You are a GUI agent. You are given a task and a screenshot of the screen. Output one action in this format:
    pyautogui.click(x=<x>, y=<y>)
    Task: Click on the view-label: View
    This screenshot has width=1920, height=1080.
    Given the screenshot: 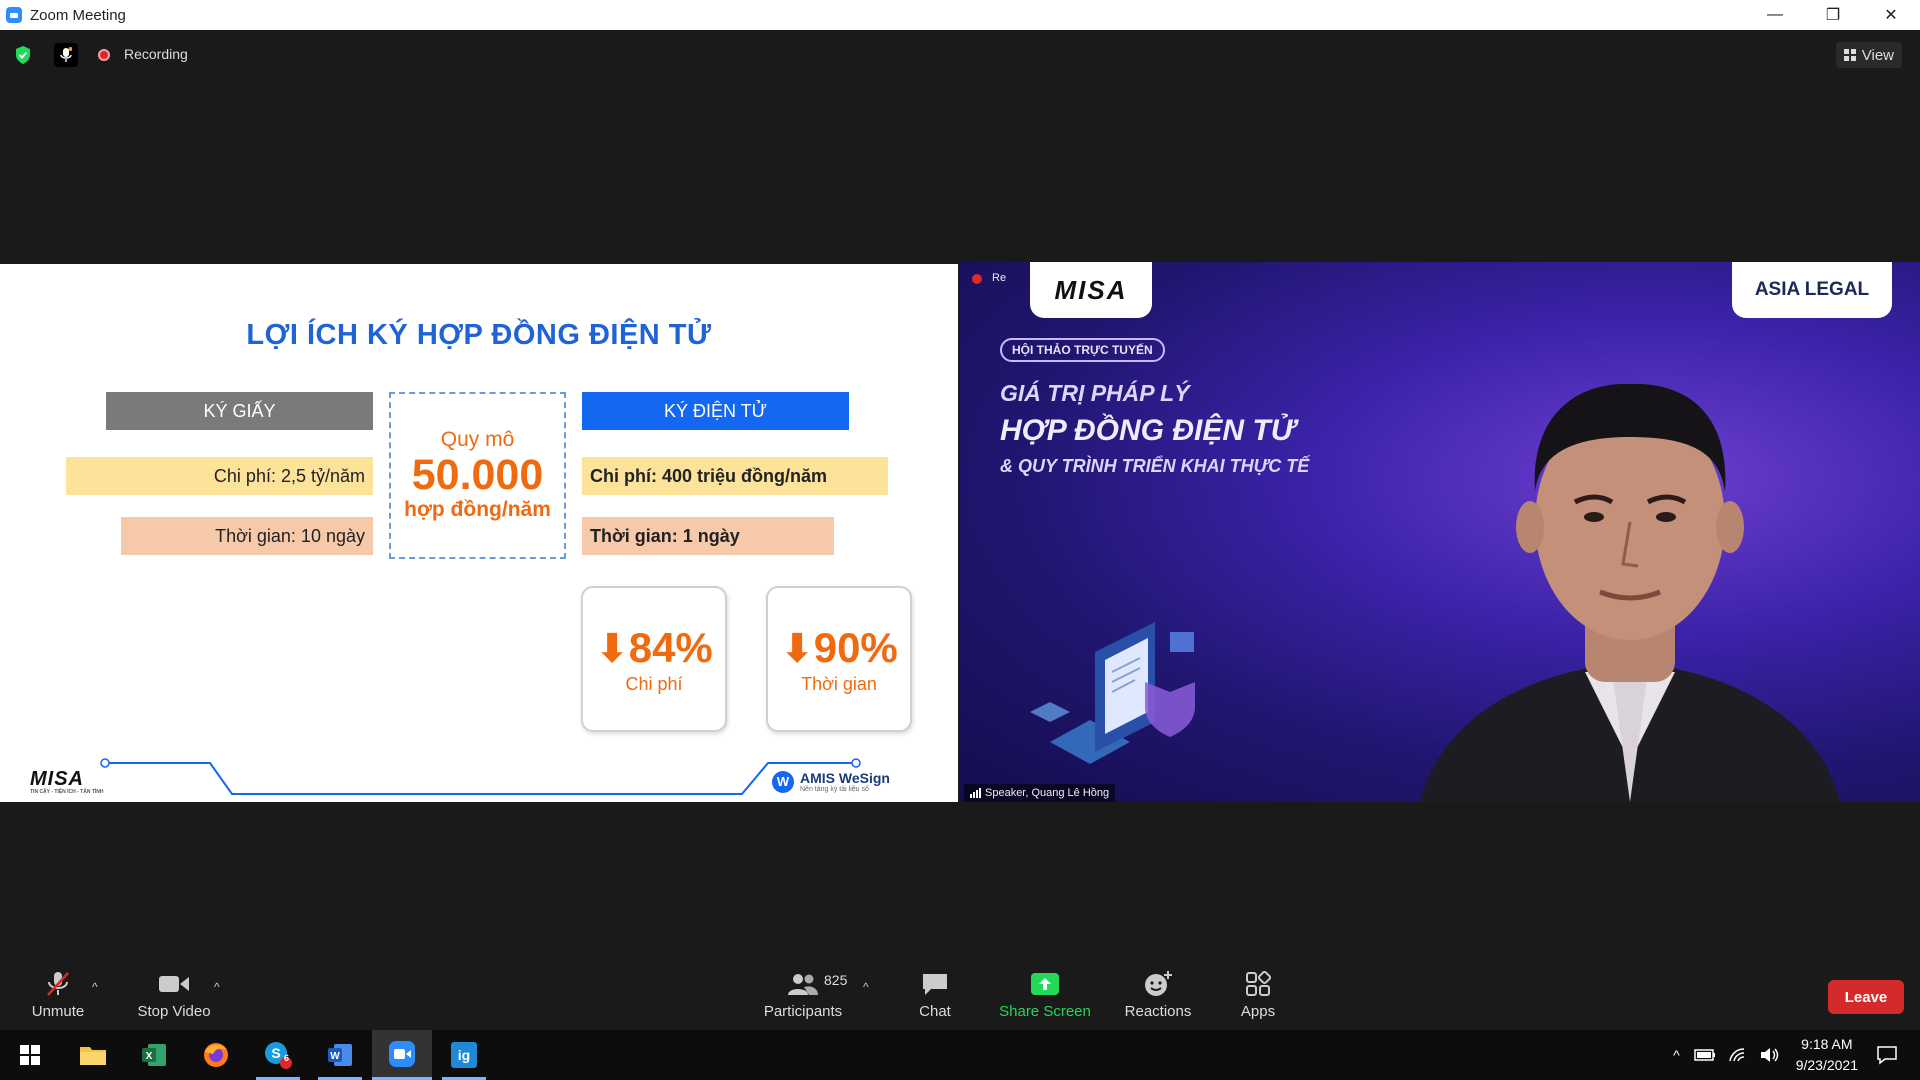 What is the action you would take?
    pyautogui.click(x=1877, y=55)
    